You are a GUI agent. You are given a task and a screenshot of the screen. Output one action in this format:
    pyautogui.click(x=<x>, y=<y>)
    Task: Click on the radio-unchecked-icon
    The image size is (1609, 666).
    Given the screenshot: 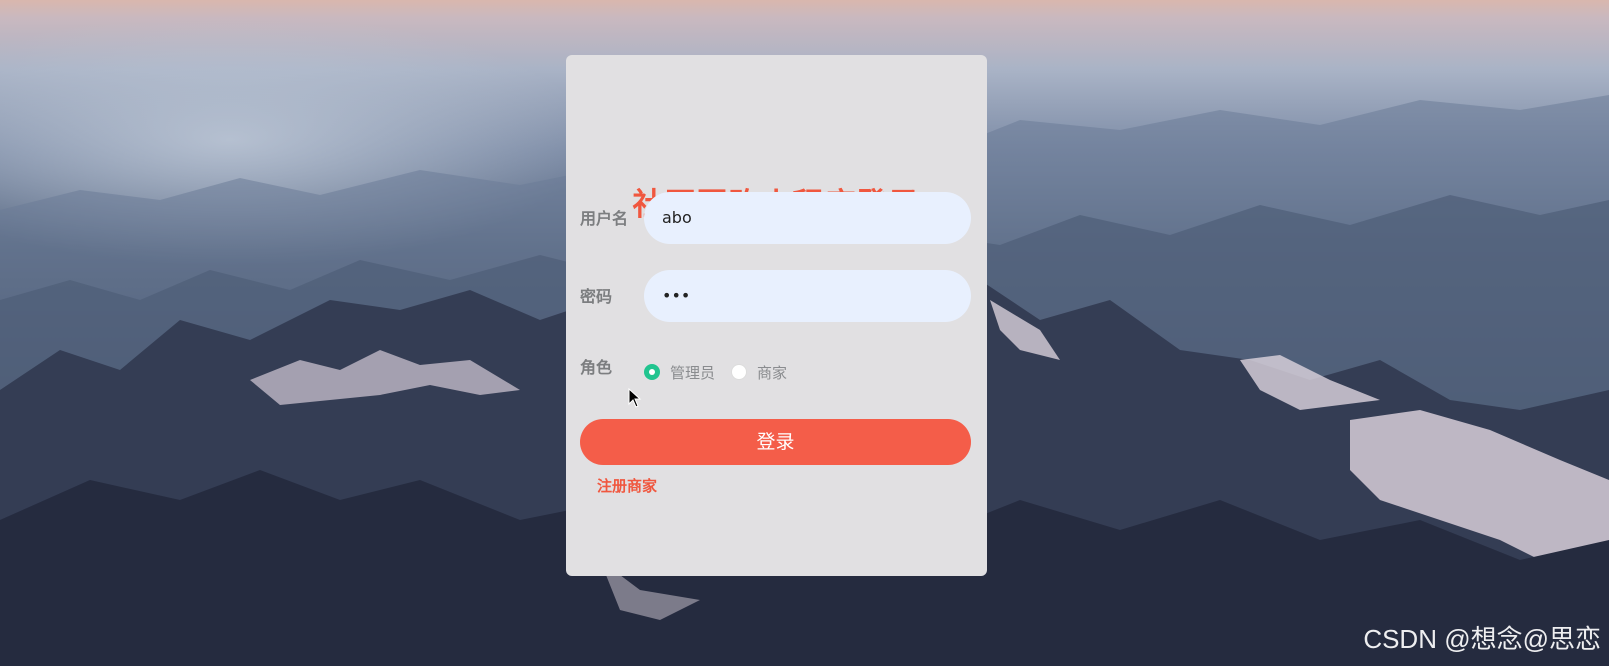 What is the action you would take?
    pyautogui.click(x=739, y=372)
    